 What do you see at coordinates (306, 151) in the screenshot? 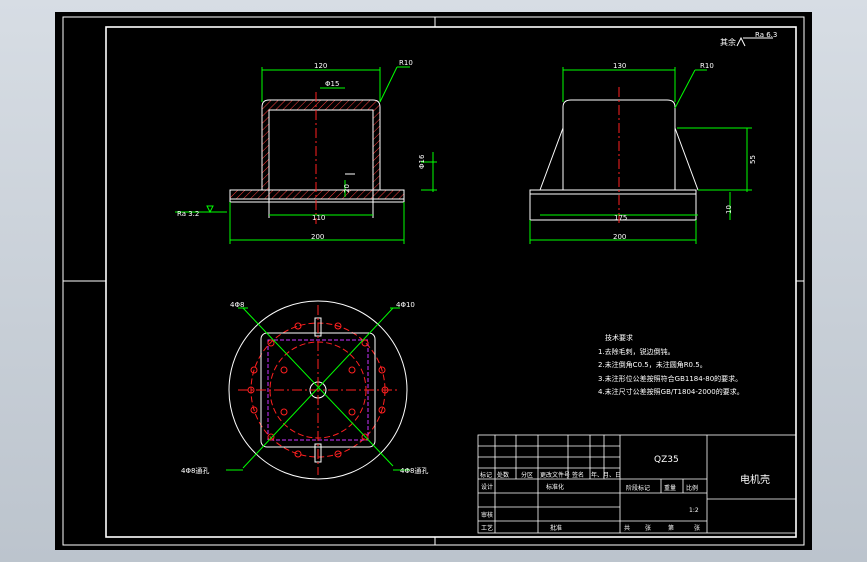
I see `front-view: 120 Φ15 R10 Φ16 20 110 200 Ra 3.2` at bounding box center [306, 151].